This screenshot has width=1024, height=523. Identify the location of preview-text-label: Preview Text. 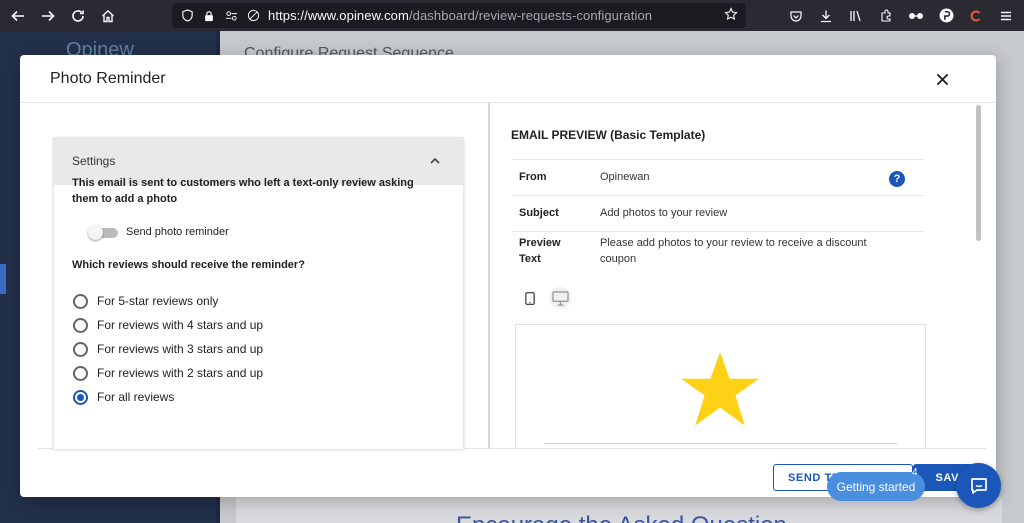
(540, 251).